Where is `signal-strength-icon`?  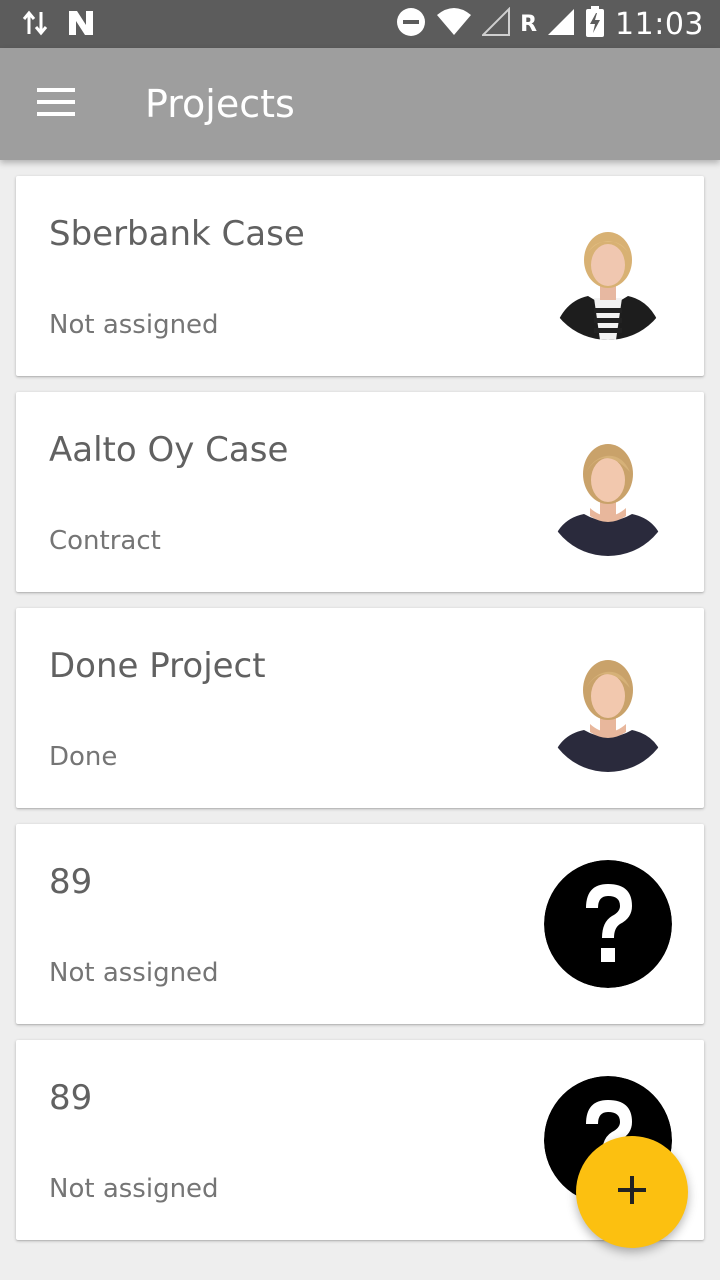
signal-strength-icon is located at coordinates (561, 24).